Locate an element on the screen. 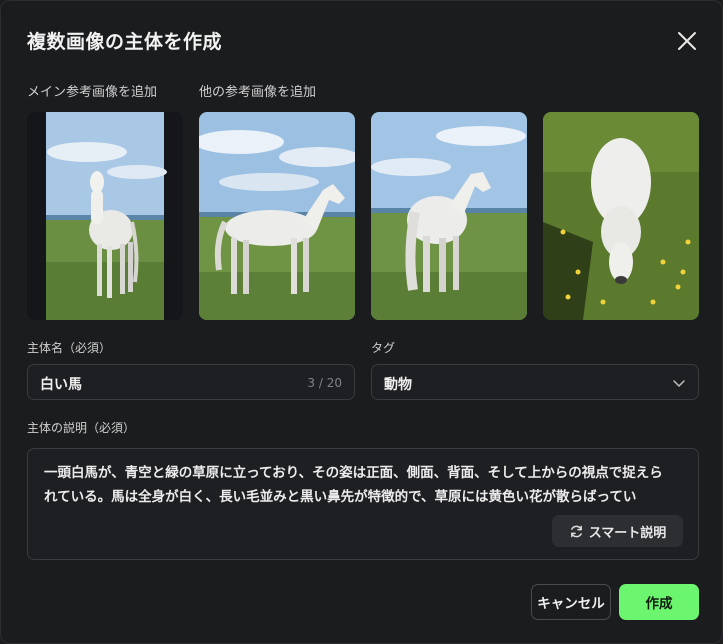 This screenshot has width=723, height=644. white-horse-side-image is located at coordinates (277, 216).